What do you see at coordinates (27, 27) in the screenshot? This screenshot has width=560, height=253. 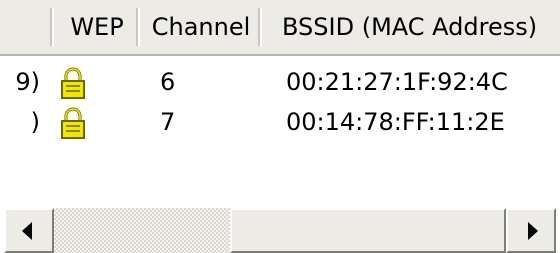 I see `column-header-cut-off` at bounding box center [27, 27].